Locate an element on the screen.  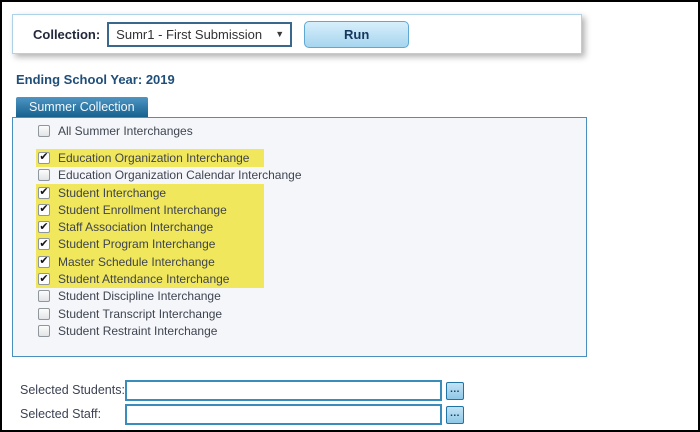
interchange-label: Student Attendance Interchange is located at coordinates (144, 279).